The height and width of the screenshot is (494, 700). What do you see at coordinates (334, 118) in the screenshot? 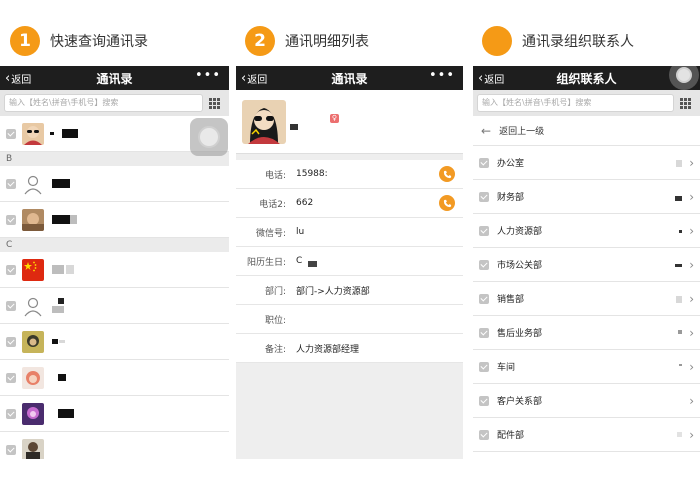
I see `gender-female-icon: ♀` at bounding box center [334, 118].